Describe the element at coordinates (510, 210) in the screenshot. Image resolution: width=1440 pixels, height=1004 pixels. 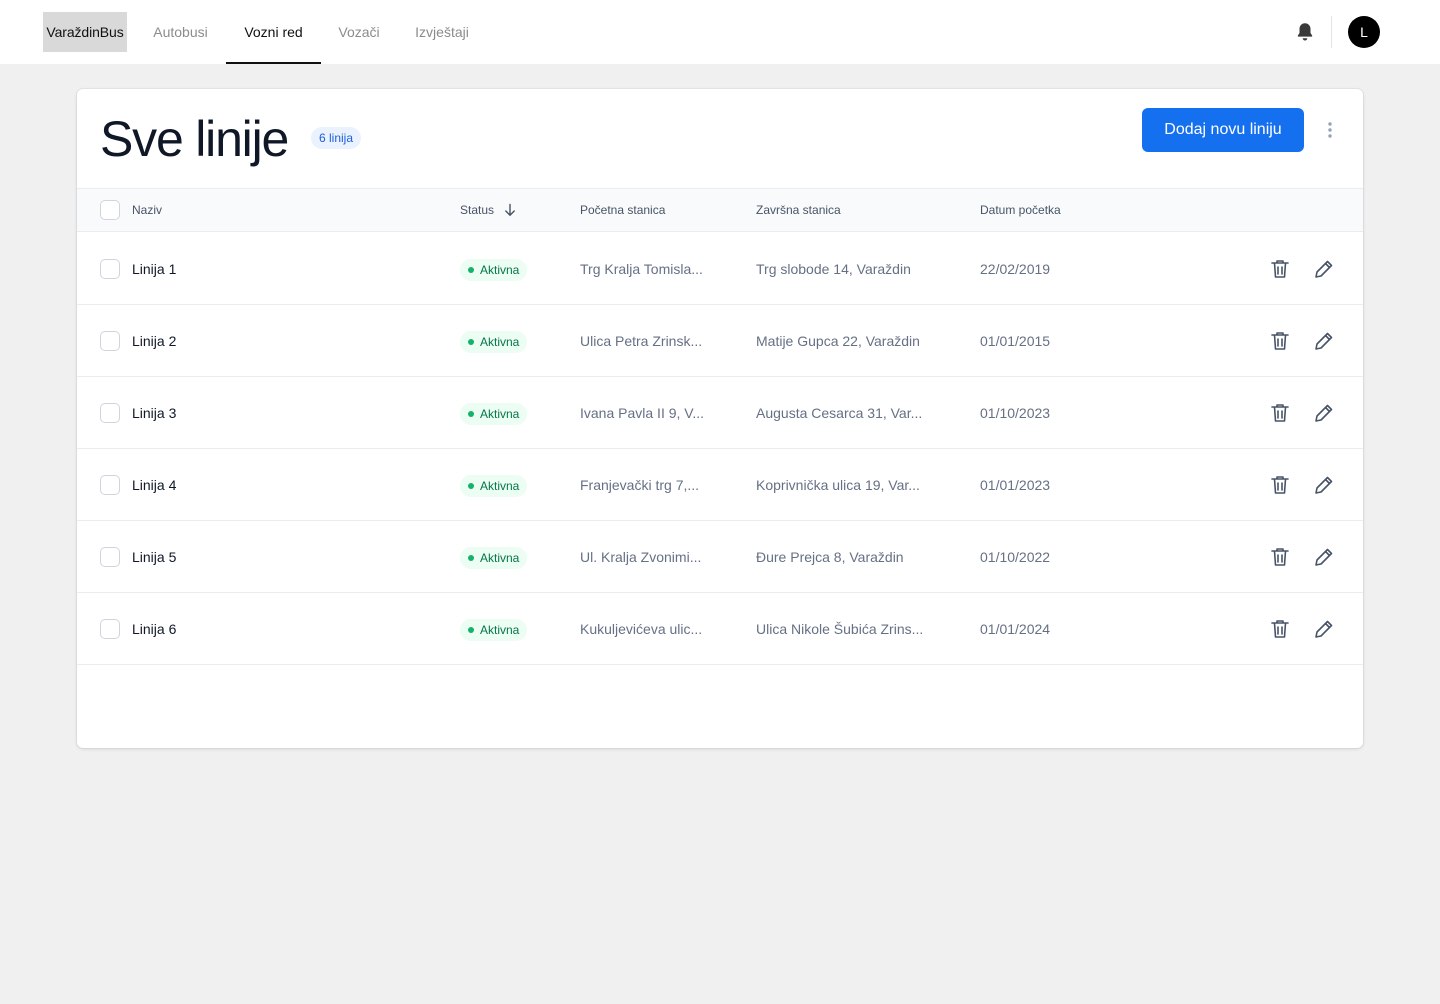
I see `arrow-down-icon` at that location.